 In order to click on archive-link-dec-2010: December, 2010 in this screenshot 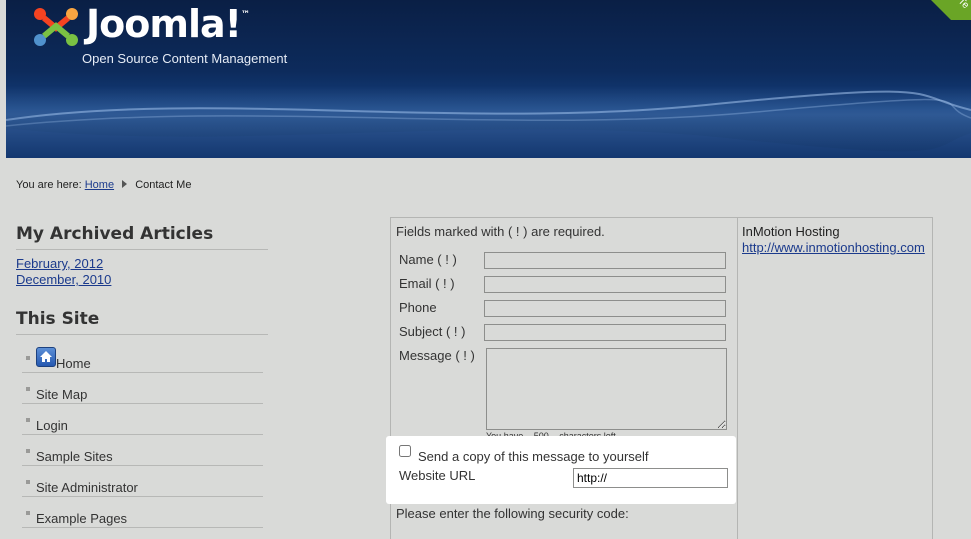, I will do `click(63, 280)`.